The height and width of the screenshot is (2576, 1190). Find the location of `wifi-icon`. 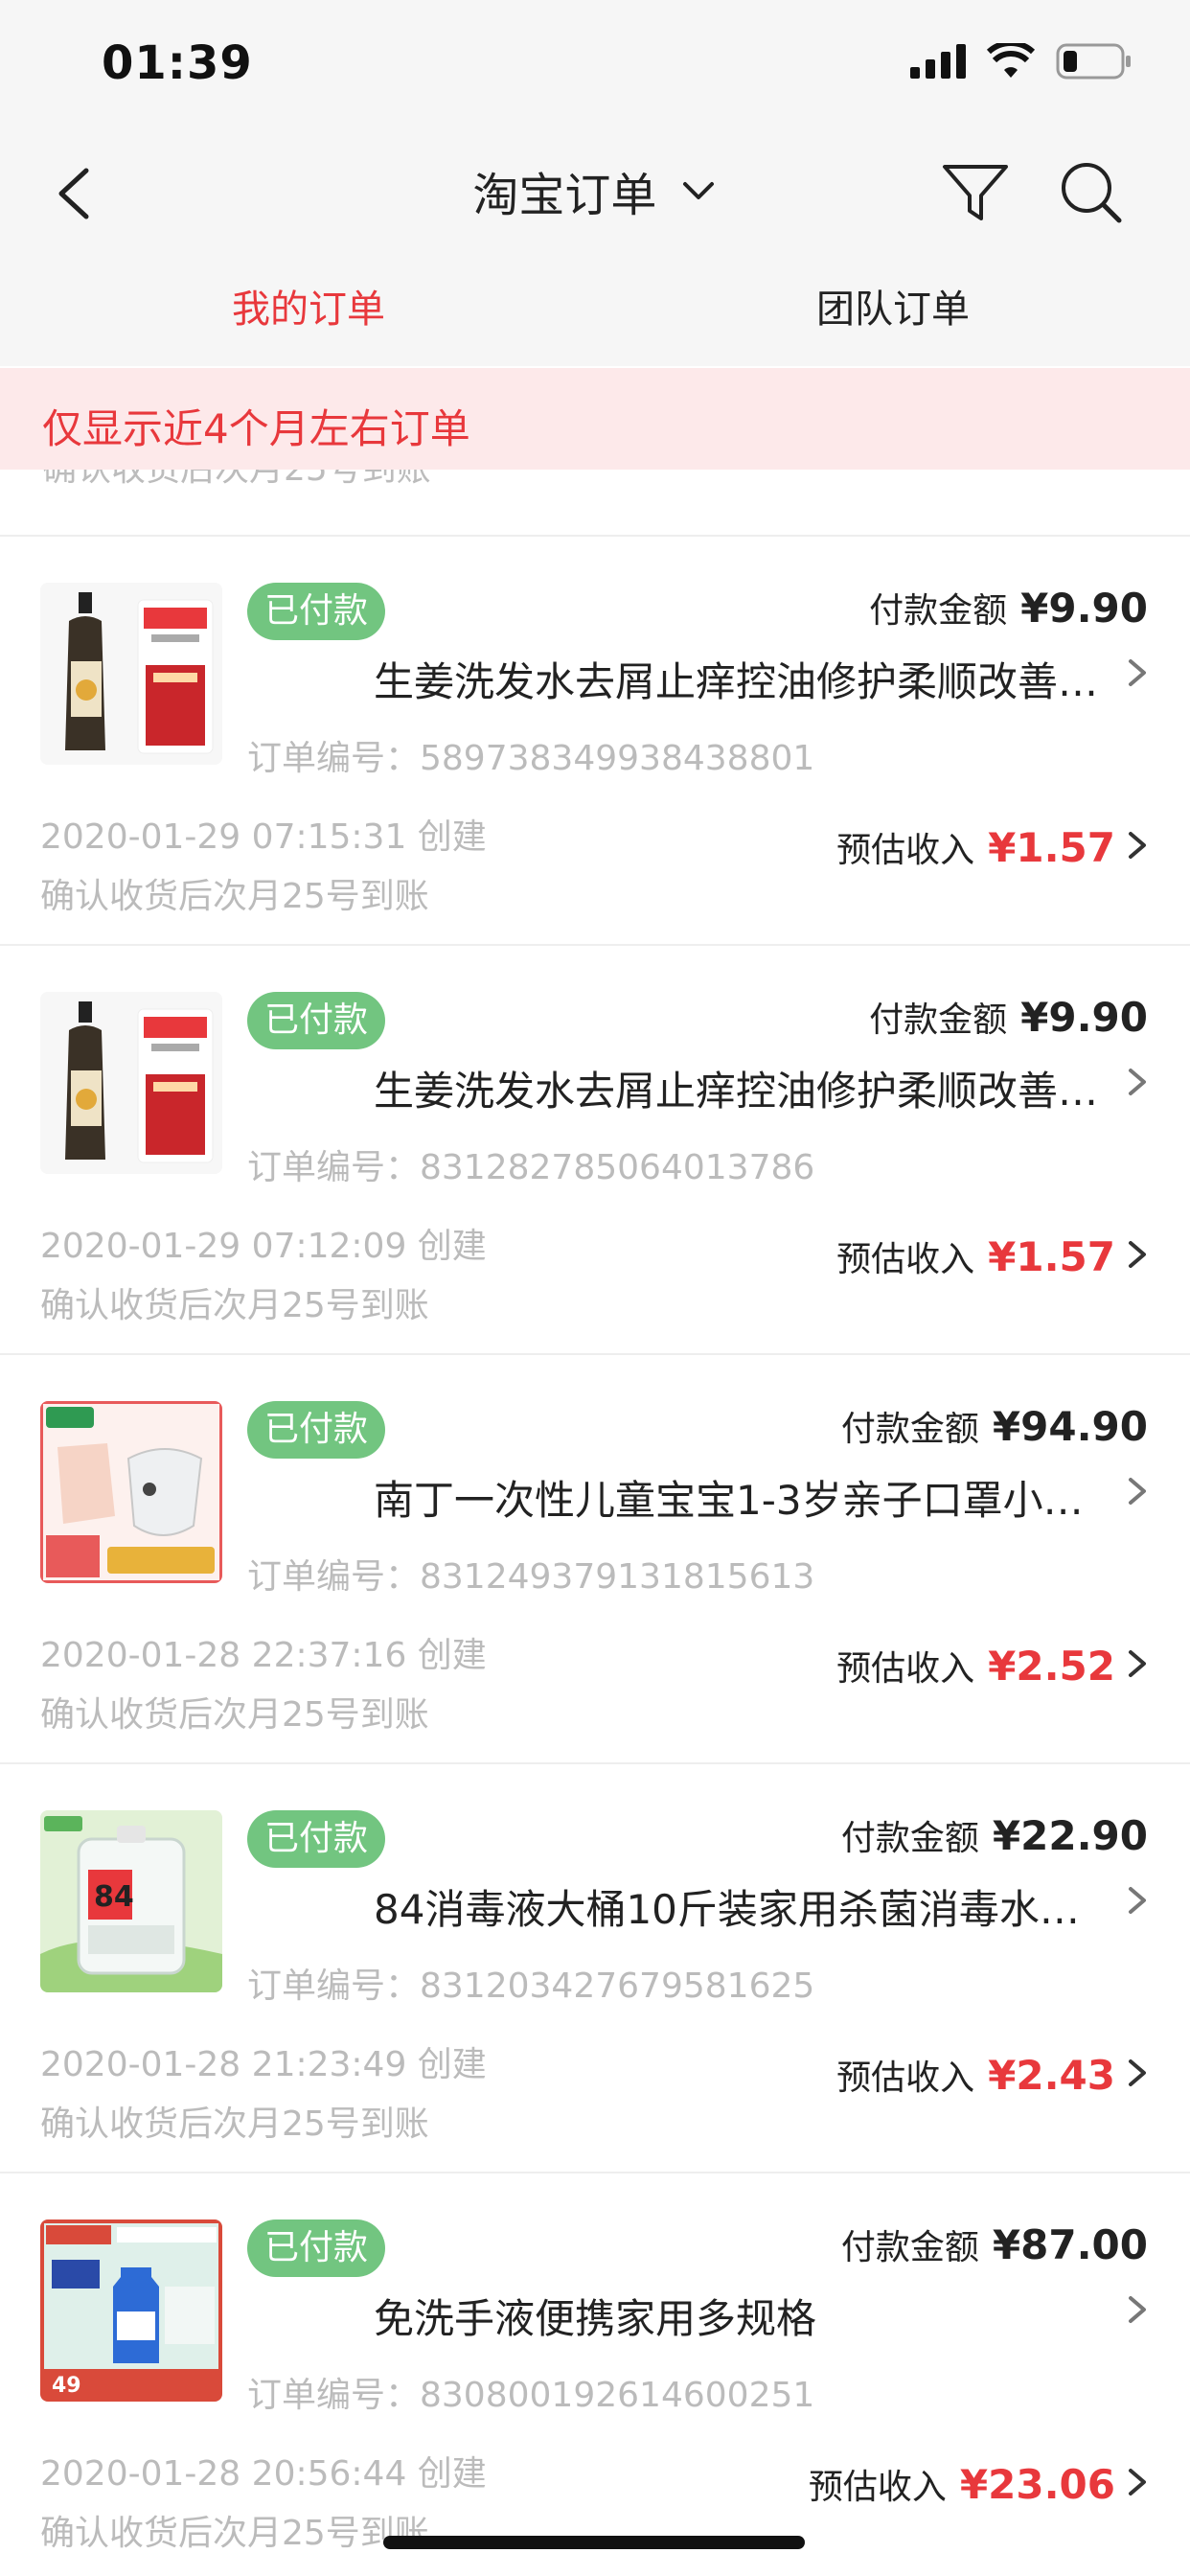

wifi-icon is located at coordinates (1011, 60).